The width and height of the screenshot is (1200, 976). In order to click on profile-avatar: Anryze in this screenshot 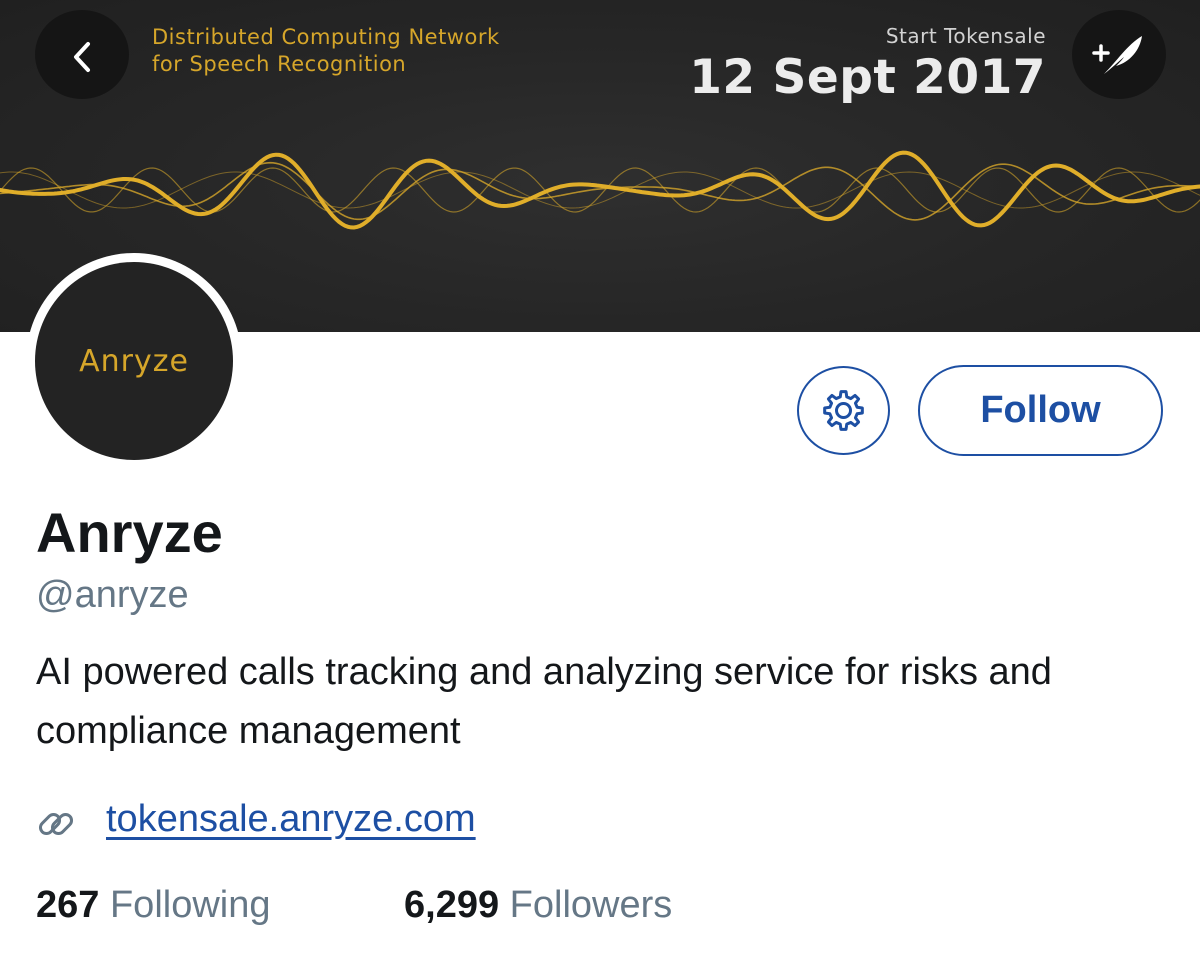, I will do `click(134, 361)`.